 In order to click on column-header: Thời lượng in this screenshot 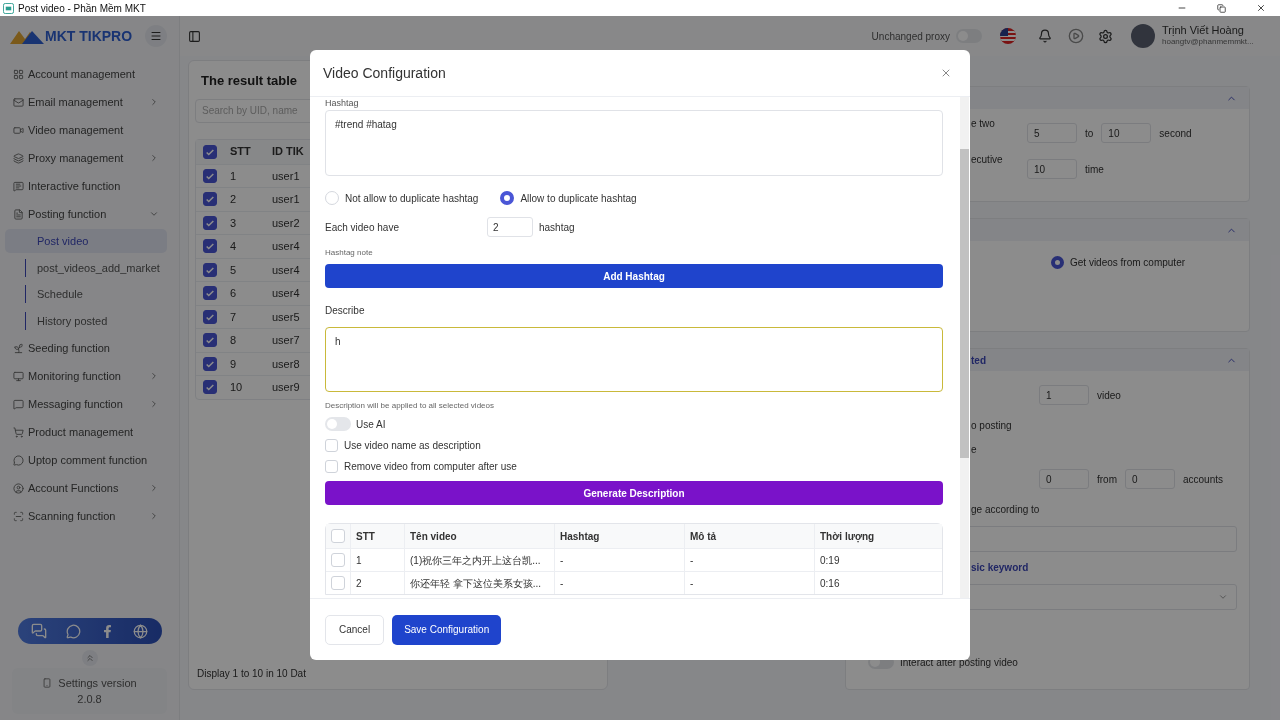, I will do `click(844, 536)`.